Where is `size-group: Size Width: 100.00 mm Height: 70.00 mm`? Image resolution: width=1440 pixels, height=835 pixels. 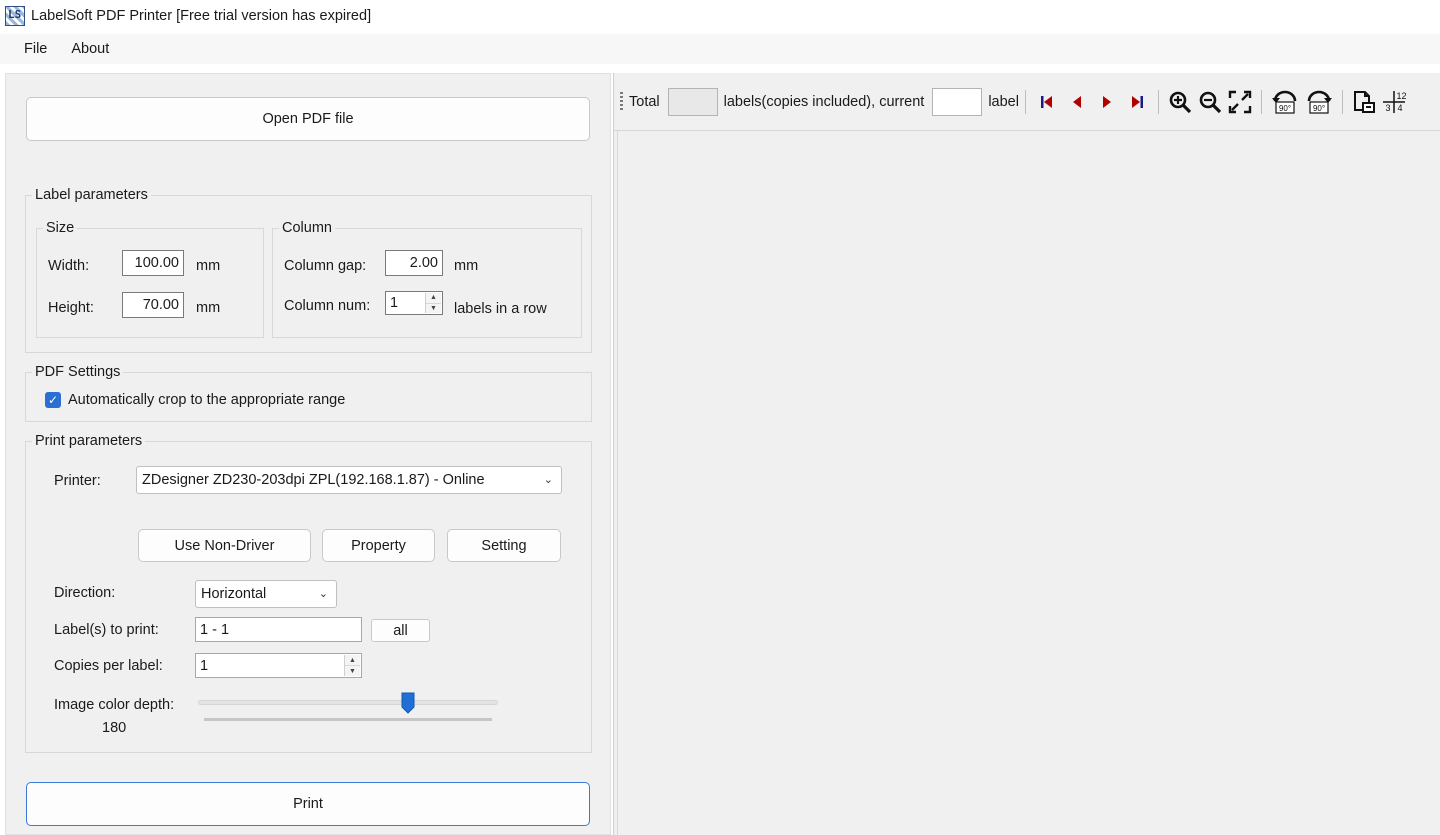 size-group: Size Width: 100.00 mm Height: 70.00 mm is located at coordinates (150, 279).